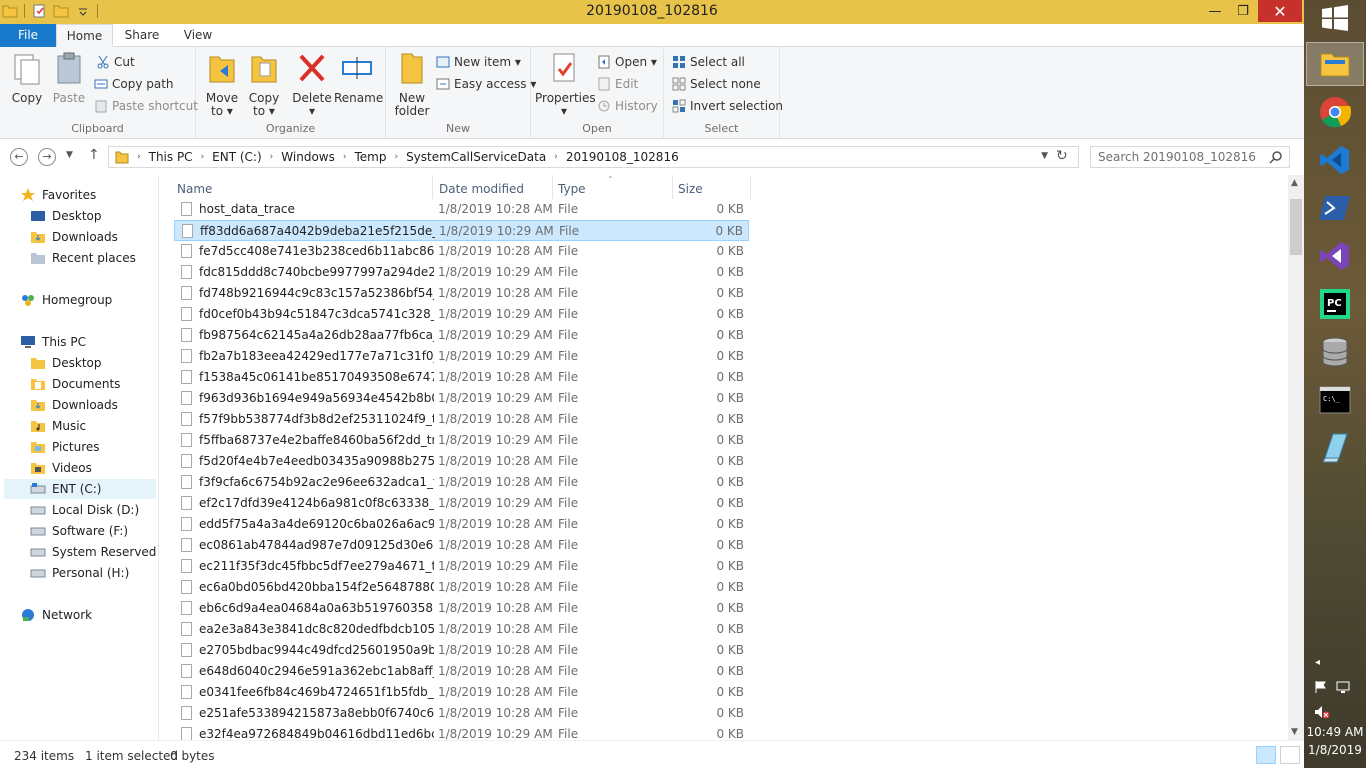  I want to click on file-row: host_data_trace 1/8/2019 10:28 AM File 0 KB, so click(461, 209).